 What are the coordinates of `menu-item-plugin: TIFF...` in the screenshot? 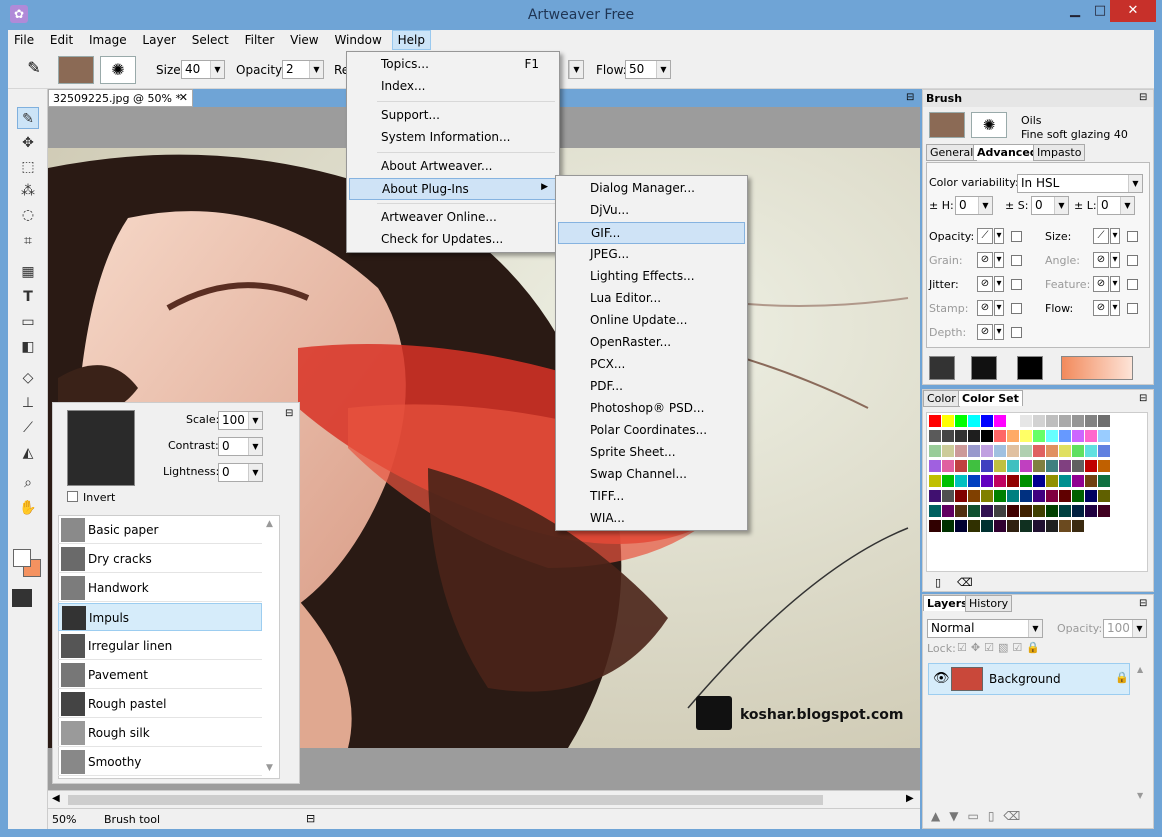 It's located at (651, 497).